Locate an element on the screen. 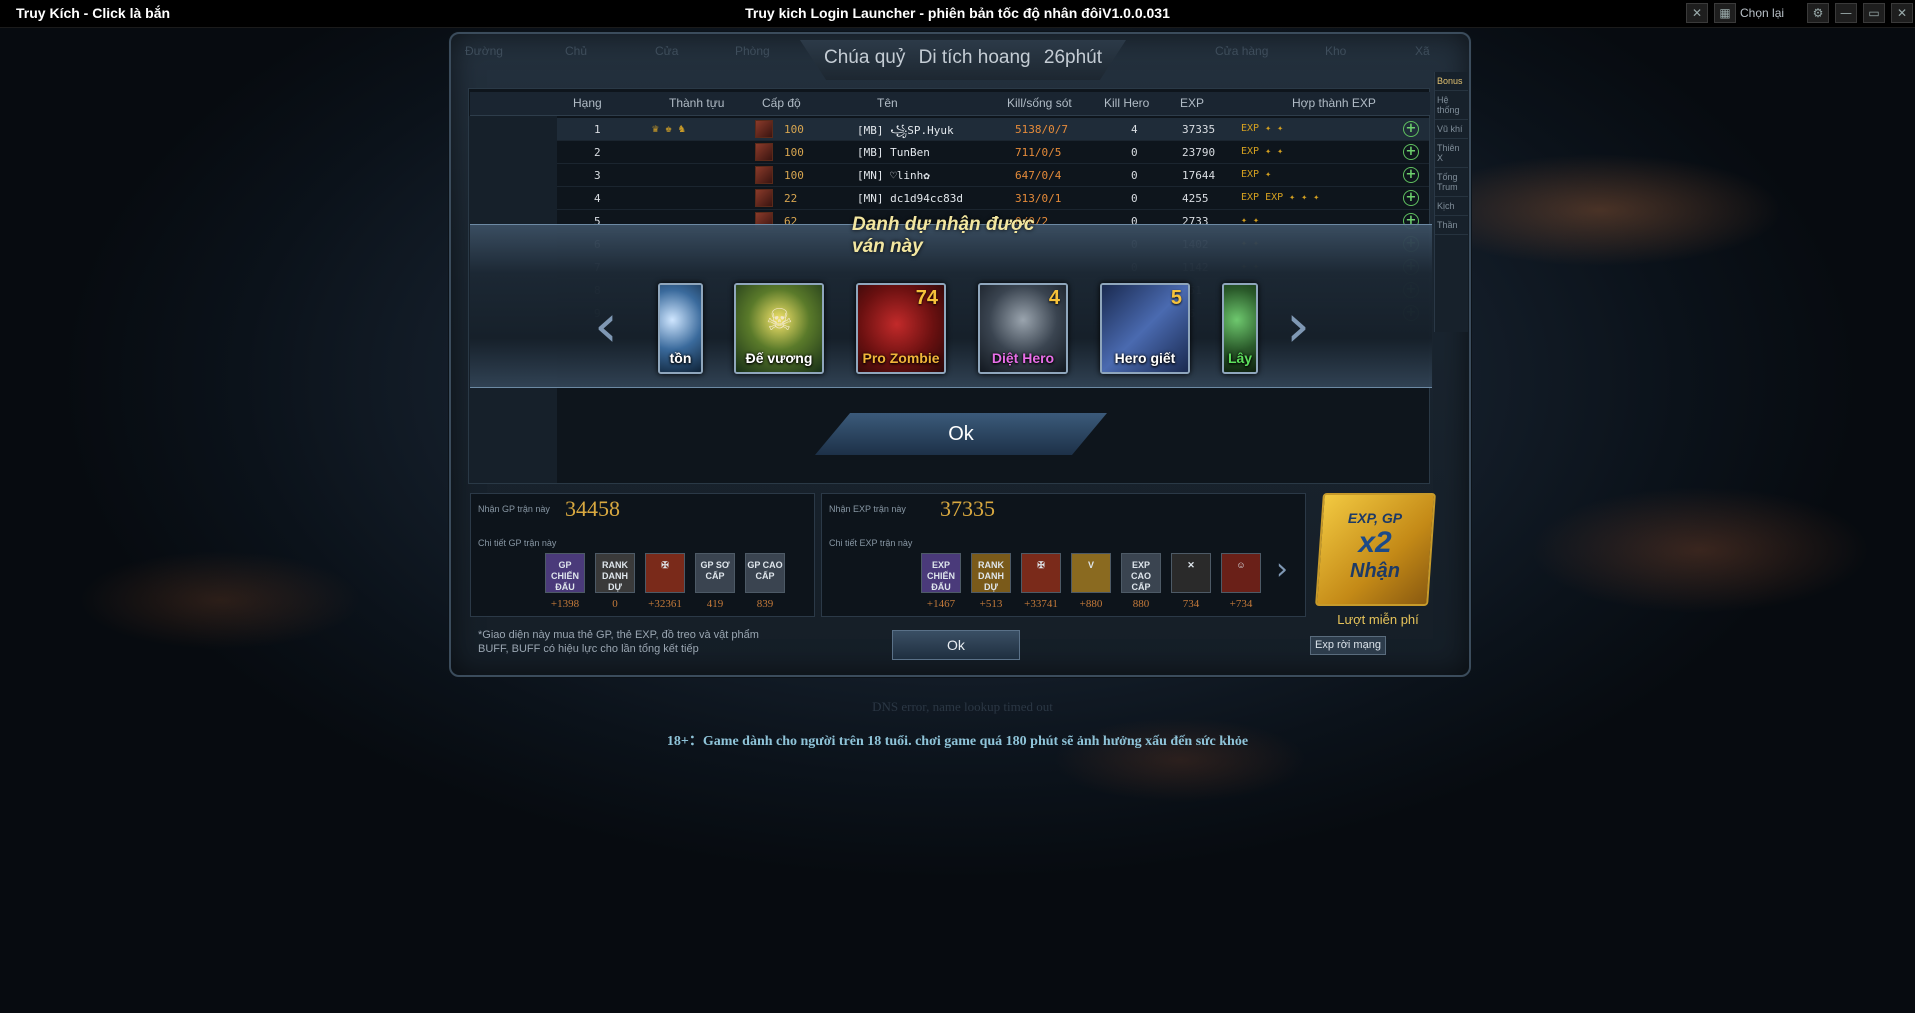  next-arrow-icon: › is located at coordinates (1298, 326).